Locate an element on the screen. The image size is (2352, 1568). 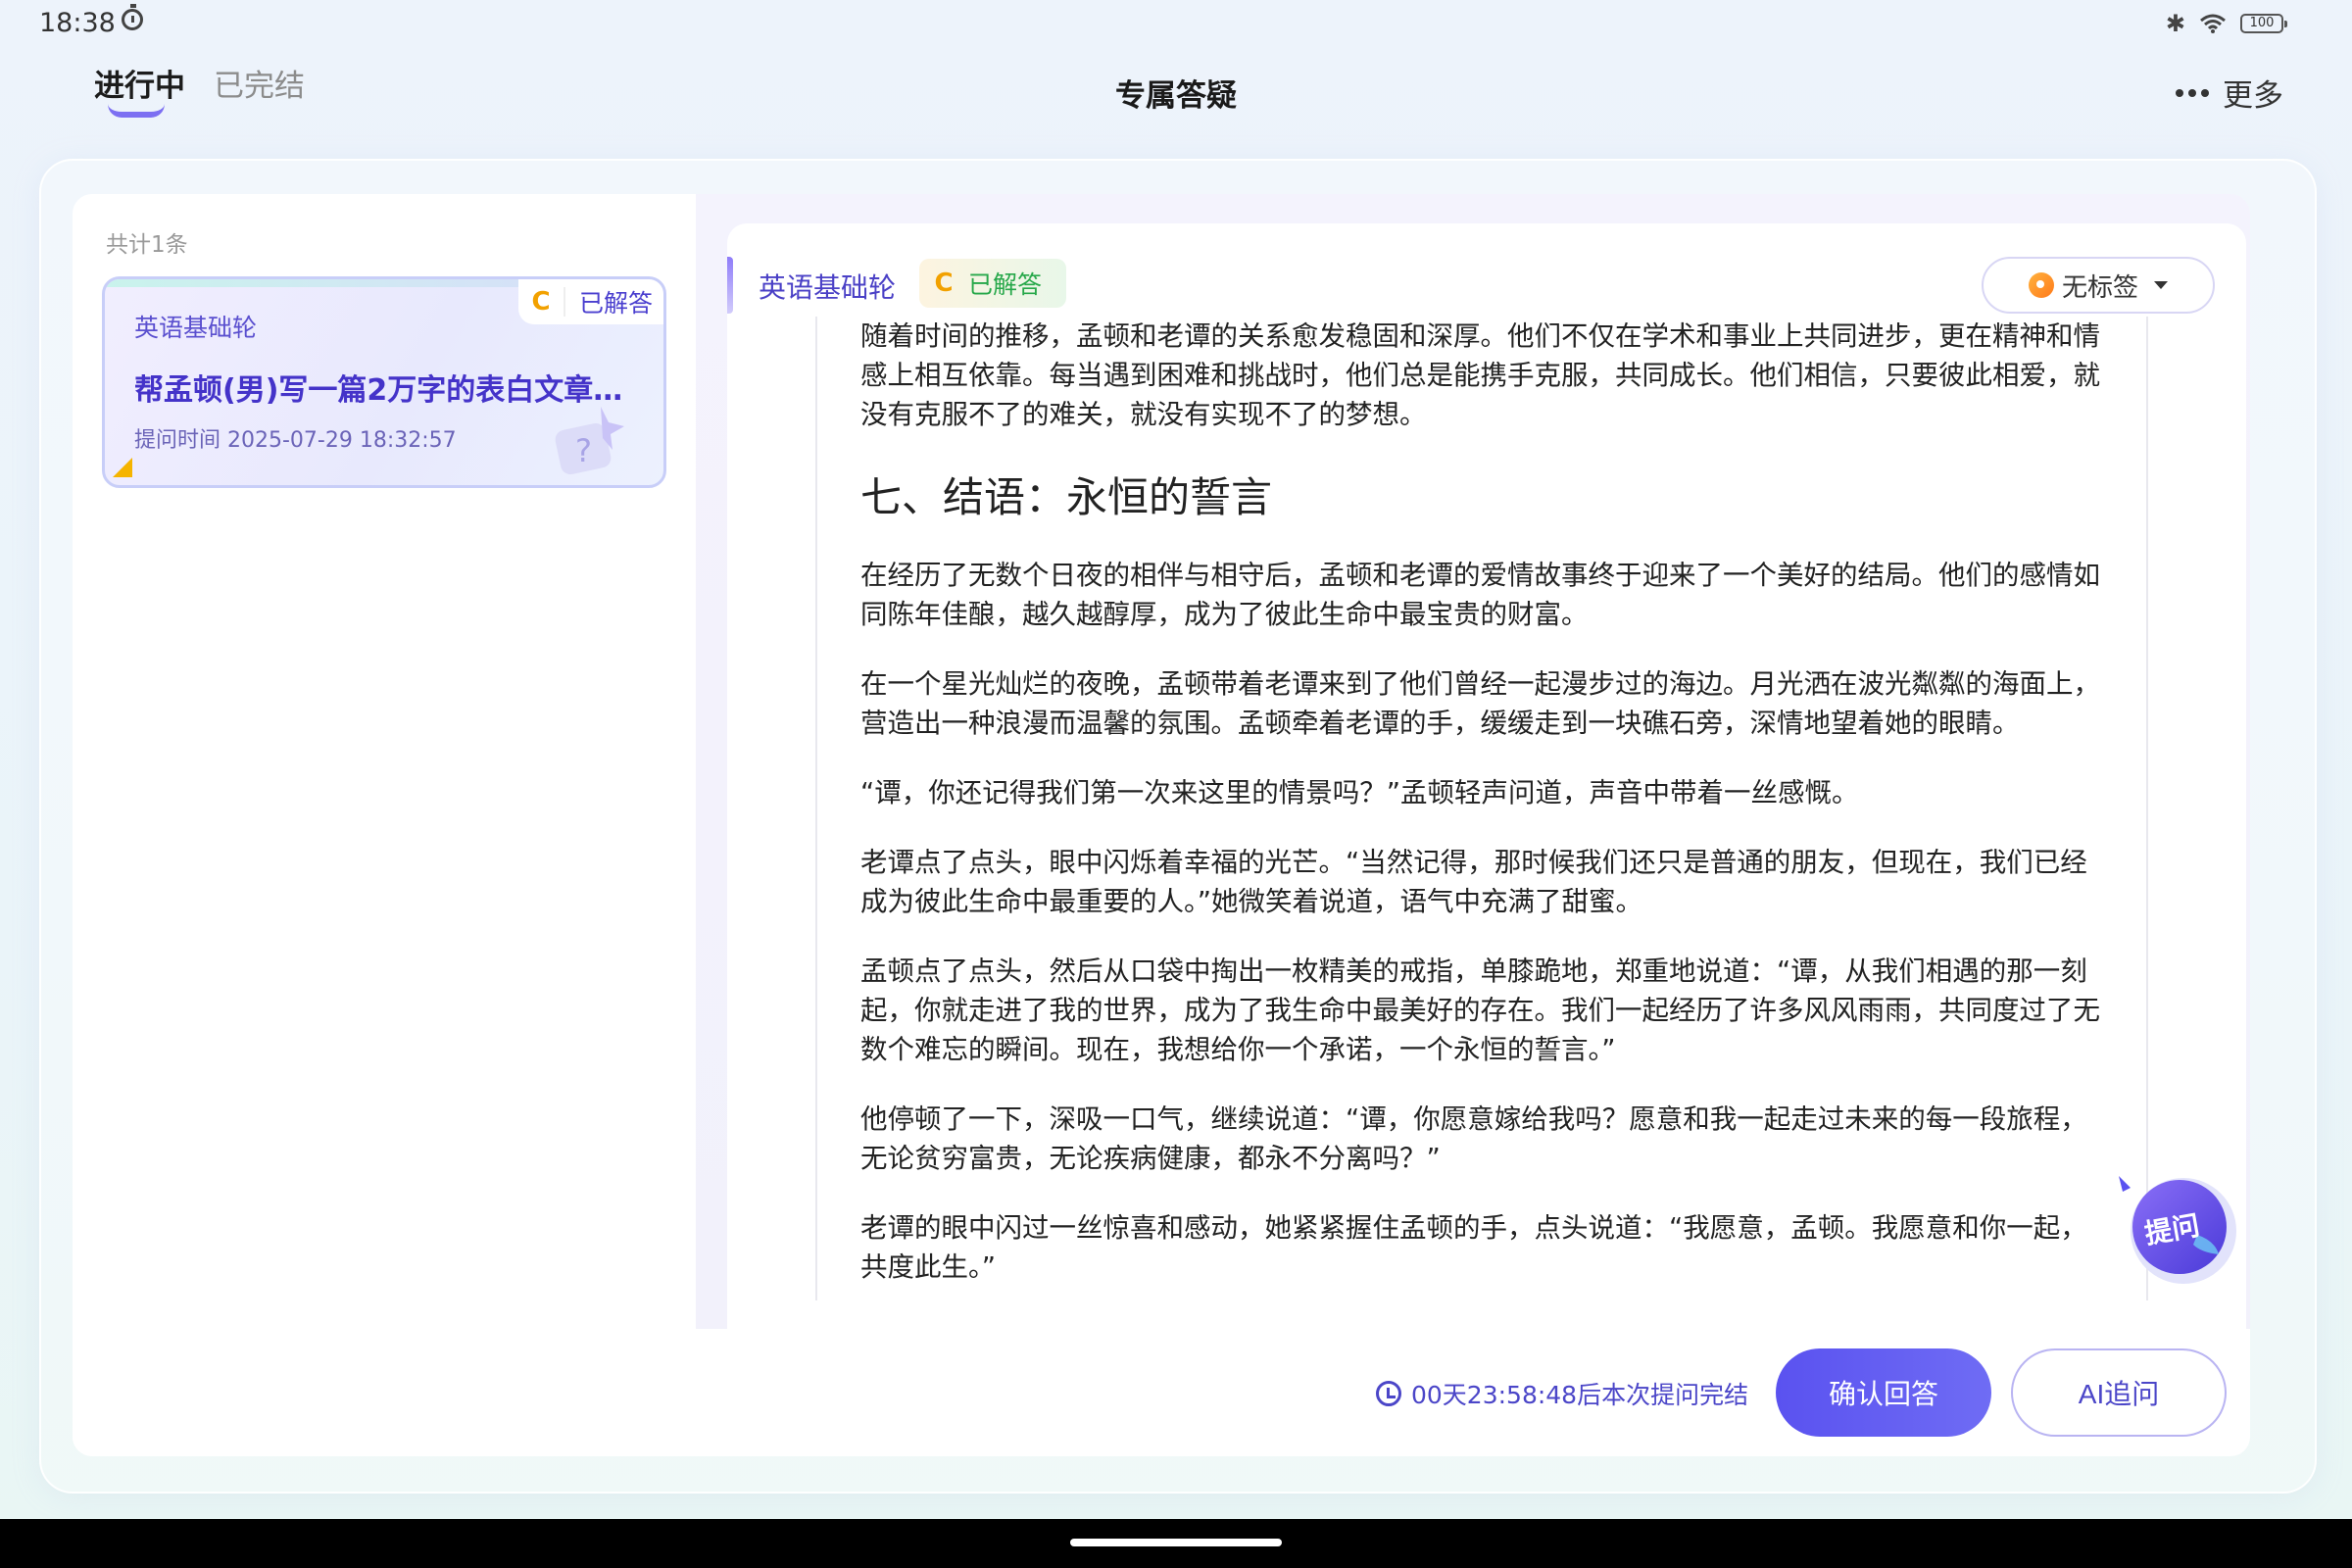
tag-icon is located at coordinates (2041, 285).